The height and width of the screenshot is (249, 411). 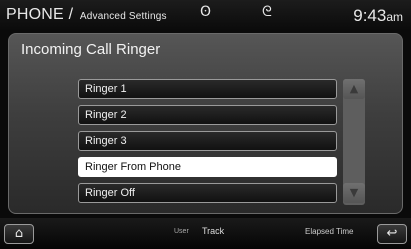 What do you see at coordinates (206, 12) in the screenshot?
I see `bluetooth-icon: ʘ` at bounding box center [206, 12].